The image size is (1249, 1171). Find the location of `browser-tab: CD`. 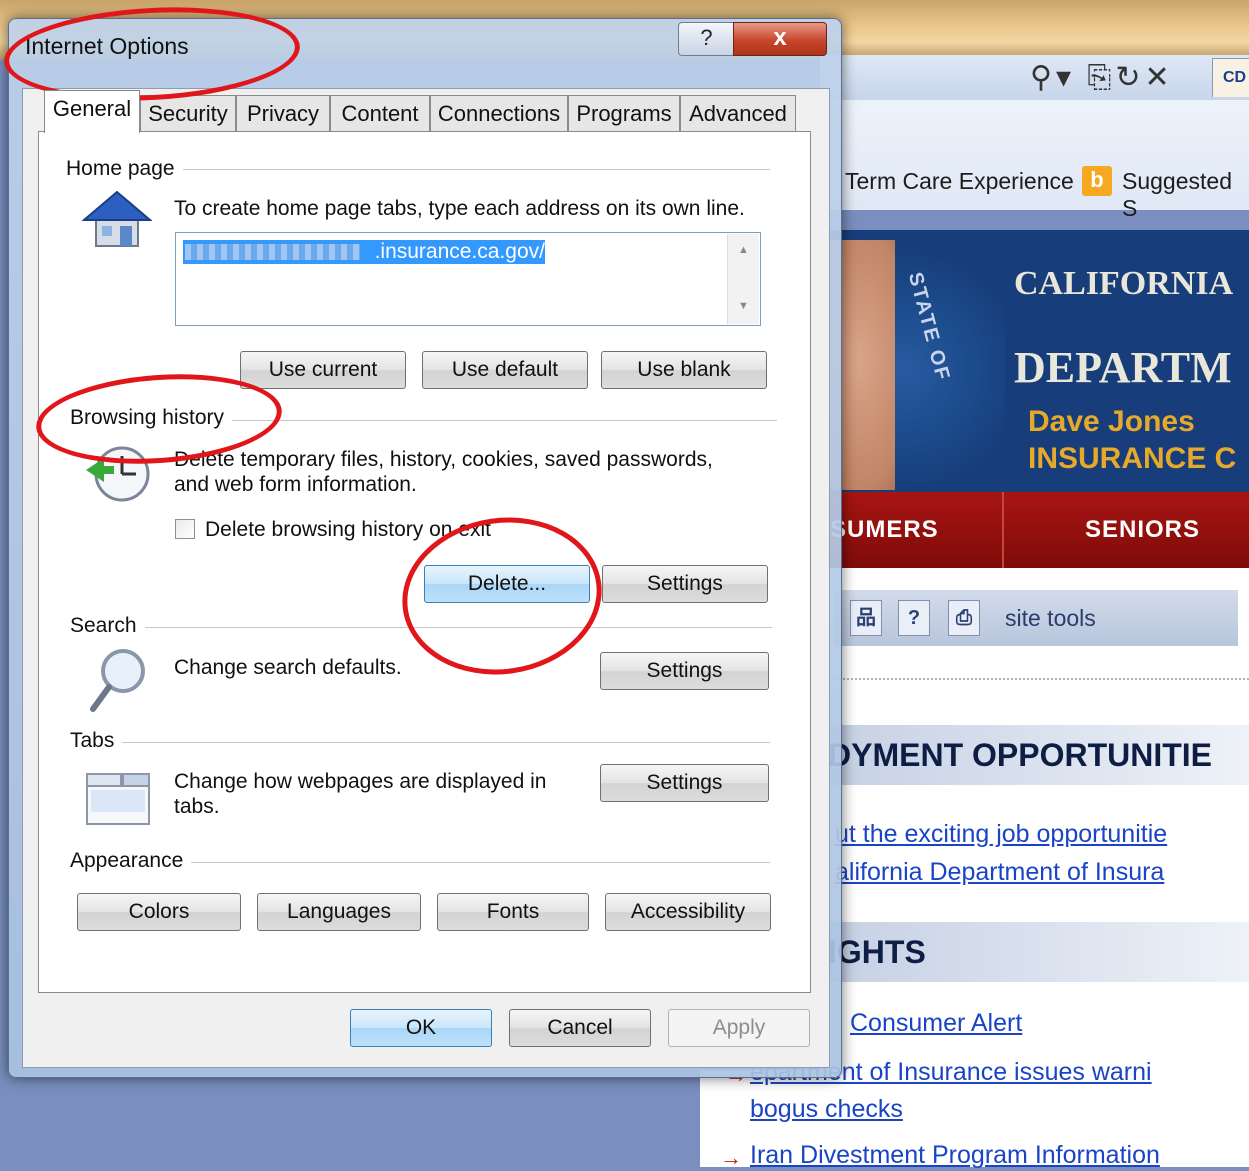

browser-tab: CD is located at coordinates (1230, 77).